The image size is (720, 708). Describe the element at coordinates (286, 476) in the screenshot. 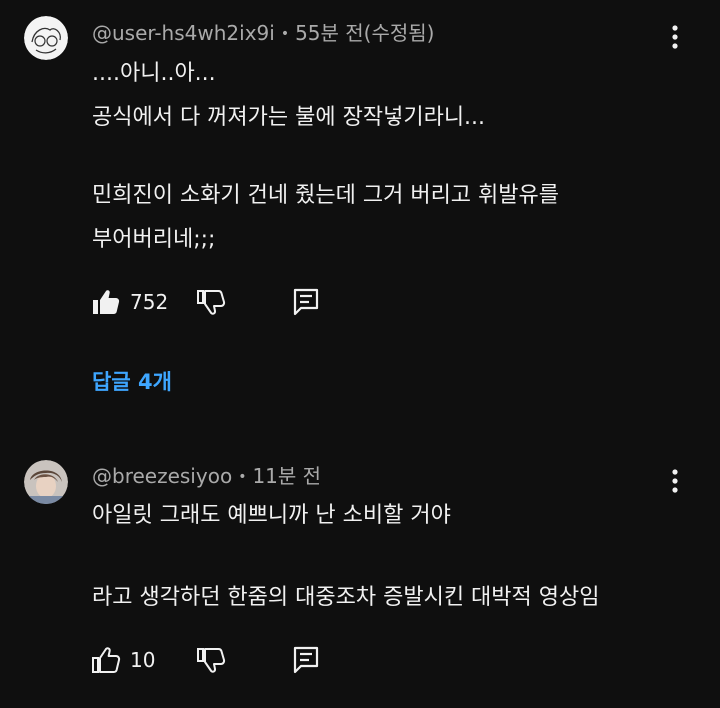

I see `comment-timestamp: 11분 전` at that location.